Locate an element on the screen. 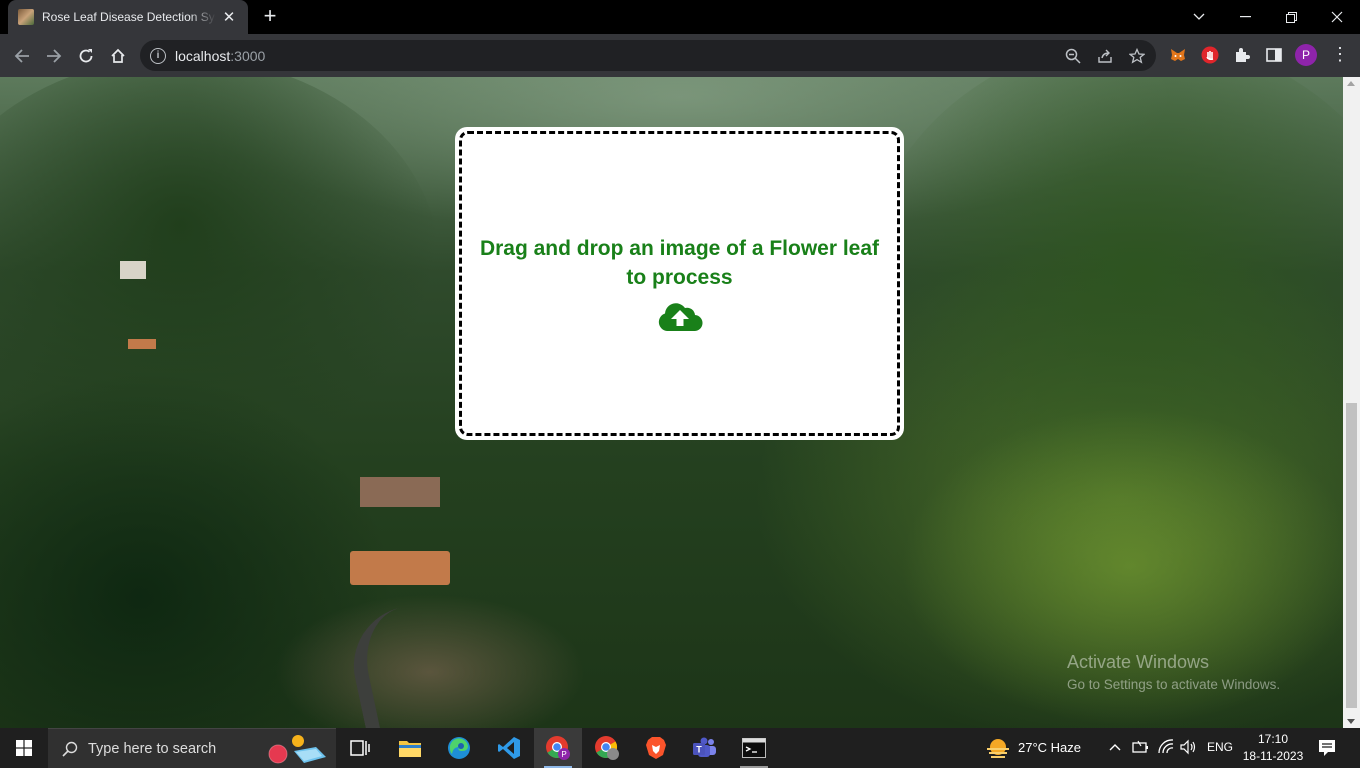 The height and width of the screenshot is (768, 1360). side-panel-icon is located at coordinates (1274, 55).